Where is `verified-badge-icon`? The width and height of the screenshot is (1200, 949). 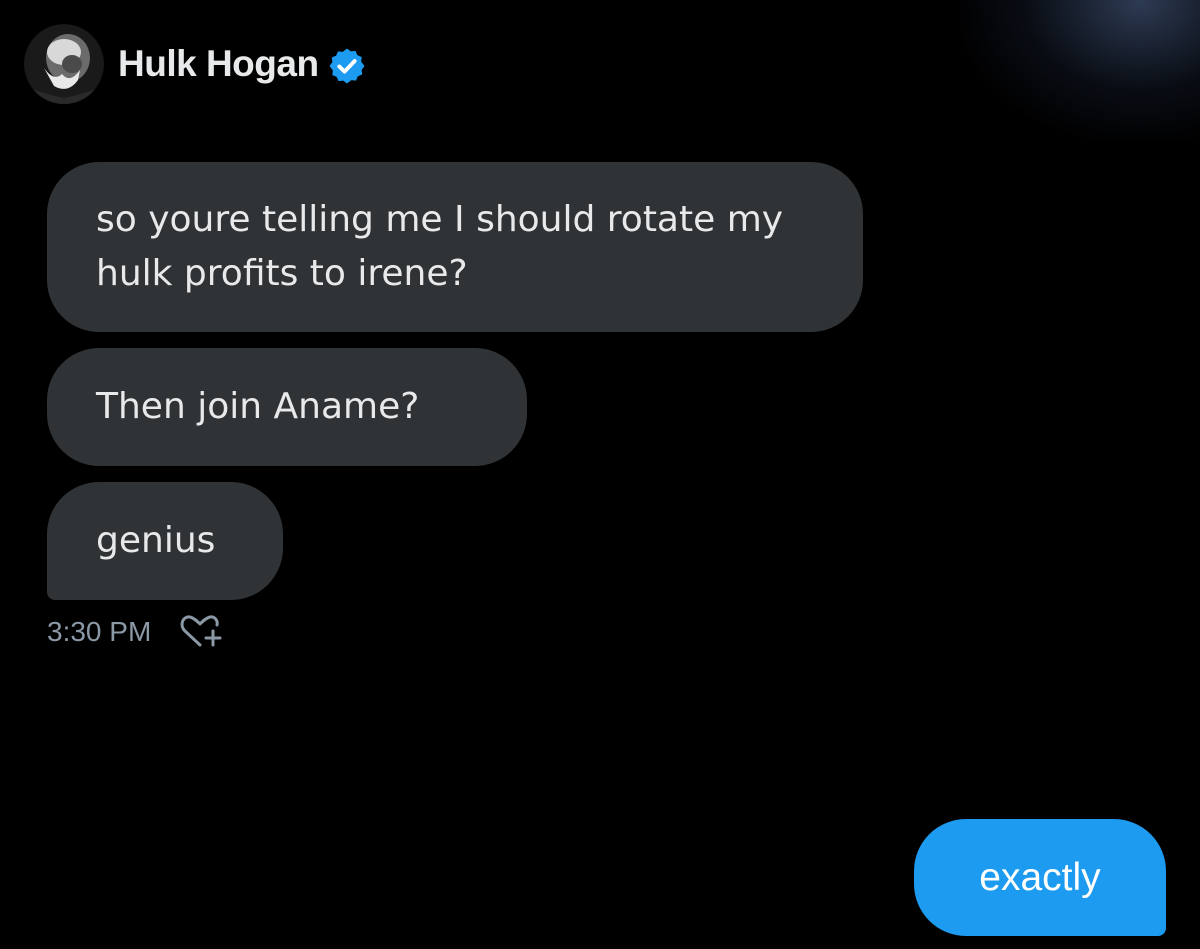 verified-badge-icon is located at coordinates (347, 66).